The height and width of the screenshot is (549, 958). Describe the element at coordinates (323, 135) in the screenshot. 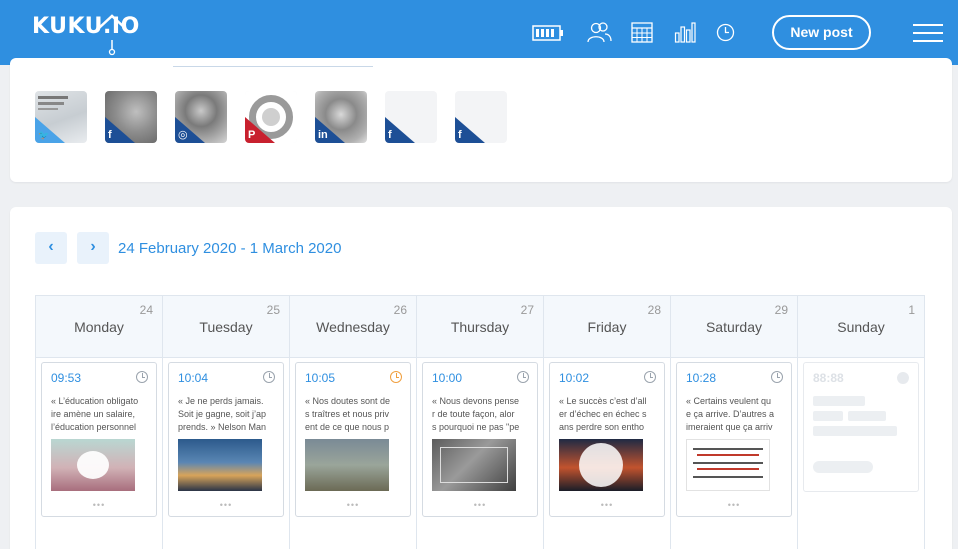

I see `linkedin-icon: in` at that location.